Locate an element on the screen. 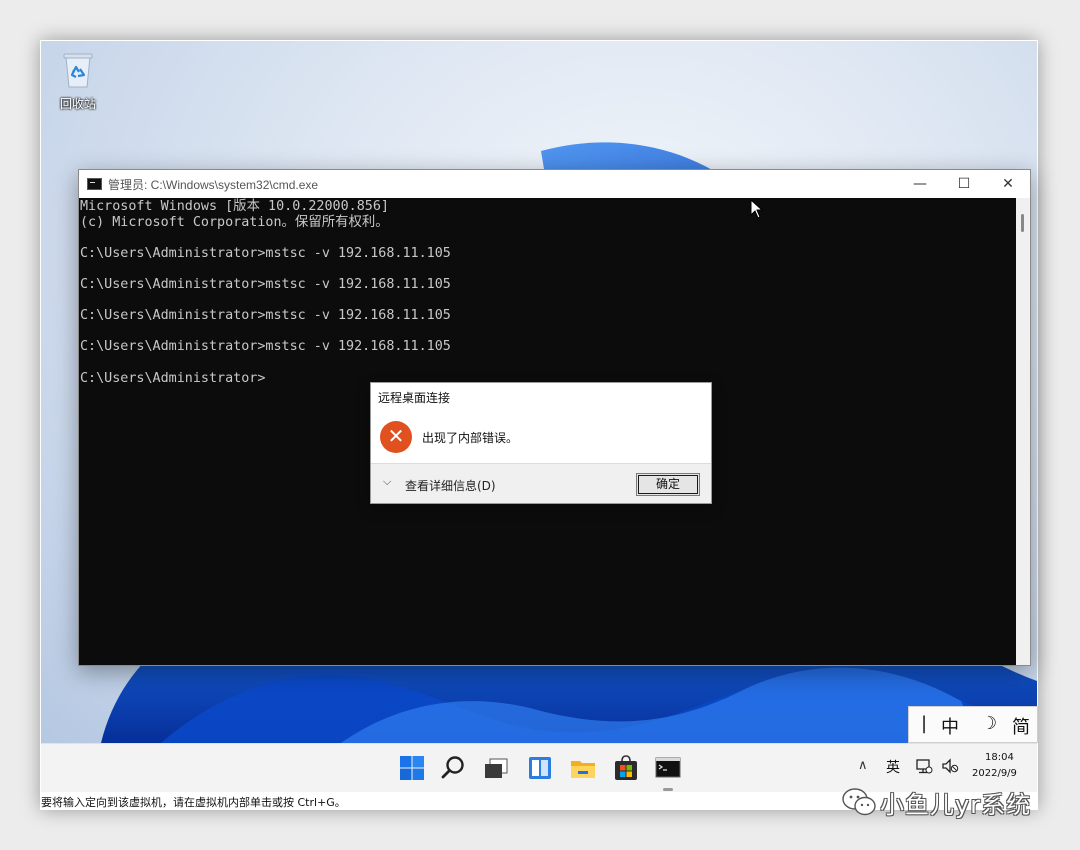 The image size is (1080, 850). search-icon is located at coordinates (454, 768).